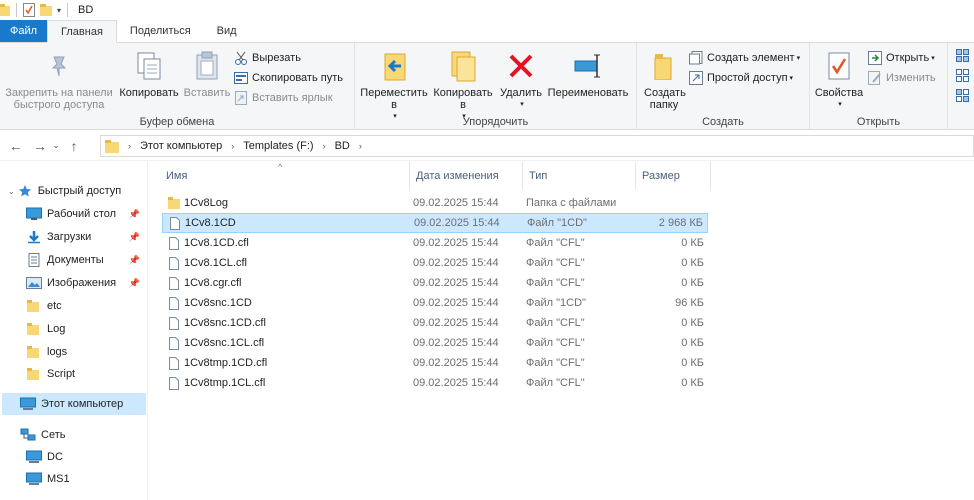 The image size is (974, 500). I want to click on delete-label: Удалить, so click(521, 93).